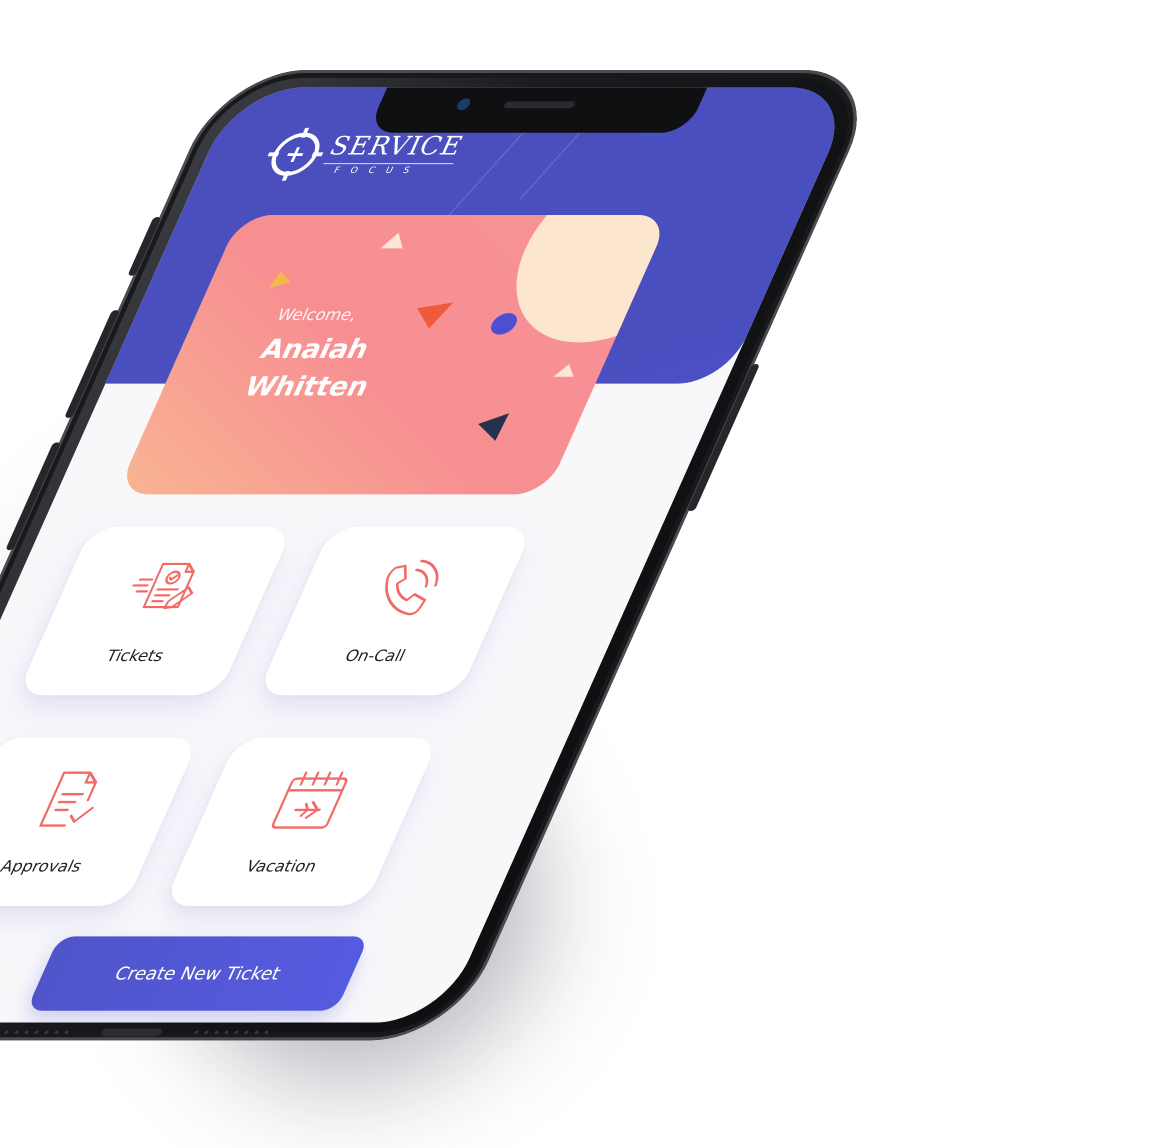 The height and width of the screenshot is (1148, 1174). What do you see at coordinates (375, 655) in the screenshot?
I see `on-call-label: On-Call` at bounding box center [375, 655].